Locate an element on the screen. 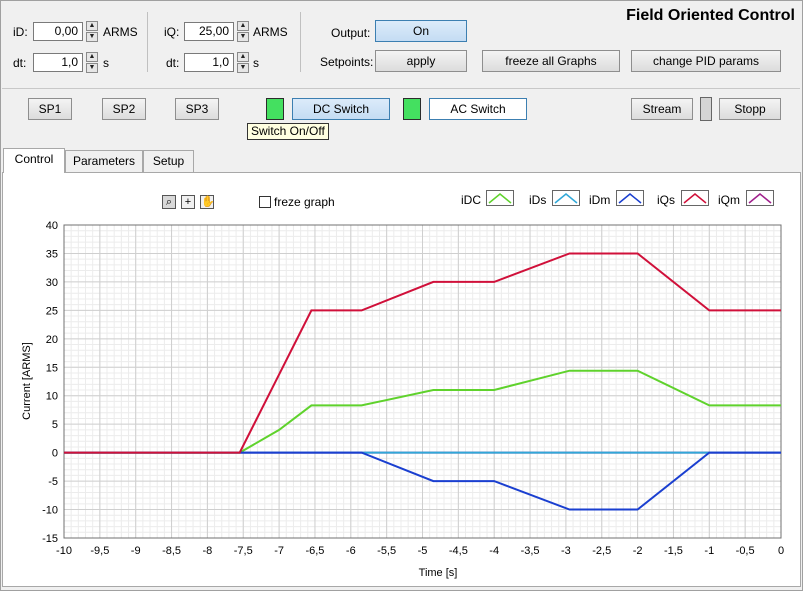 The width and height of the screenshot is (803, 591). y-tick-label: 20 is located at coordinates (52, 340).